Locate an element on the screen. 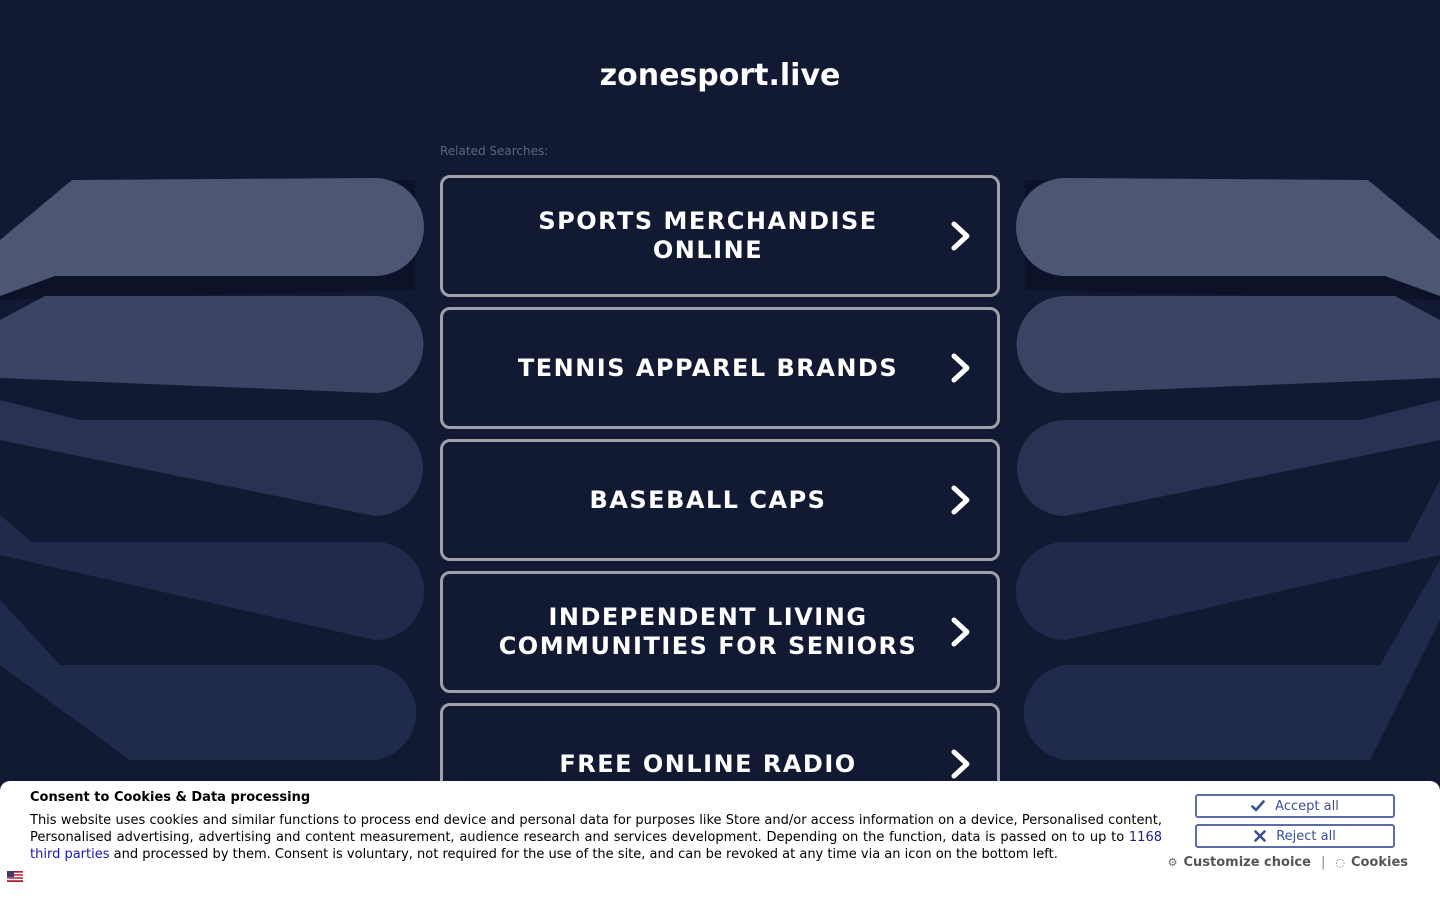  reject-all-button: Reject all is located at coordinates (1295, 836).